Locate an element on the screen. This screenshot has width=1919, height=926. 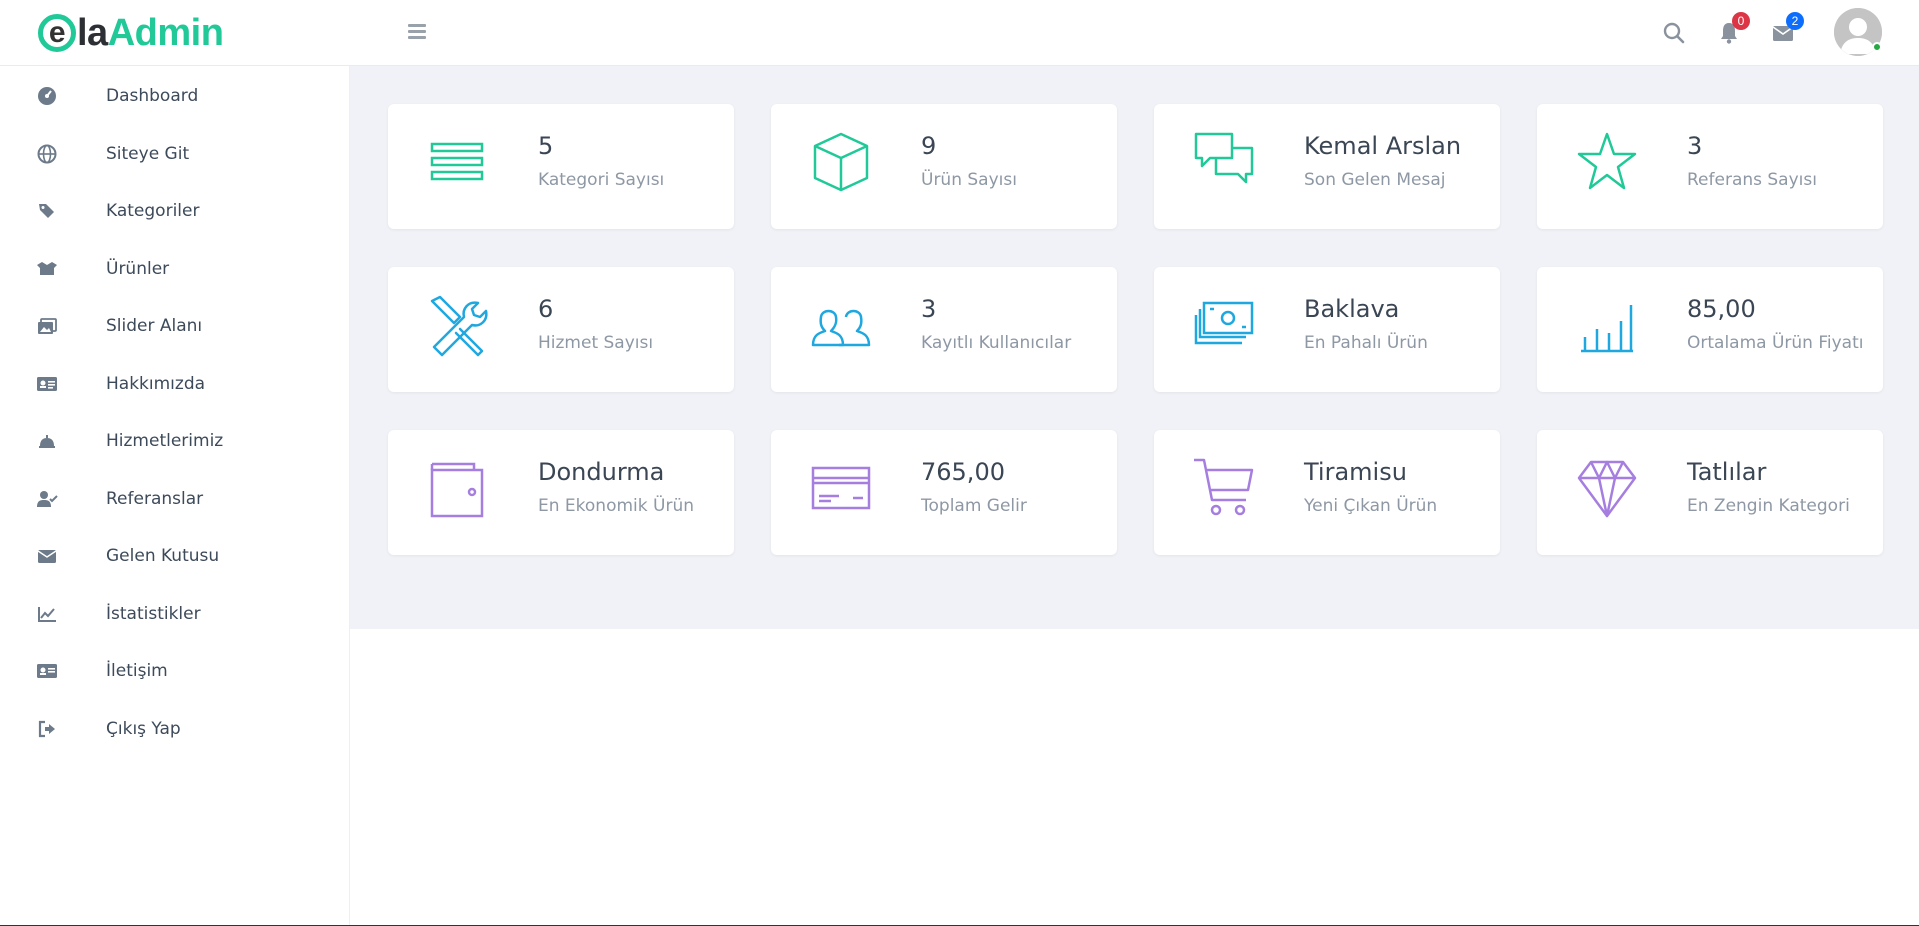
logo: e la Admin is located at coordinates (131, 32).